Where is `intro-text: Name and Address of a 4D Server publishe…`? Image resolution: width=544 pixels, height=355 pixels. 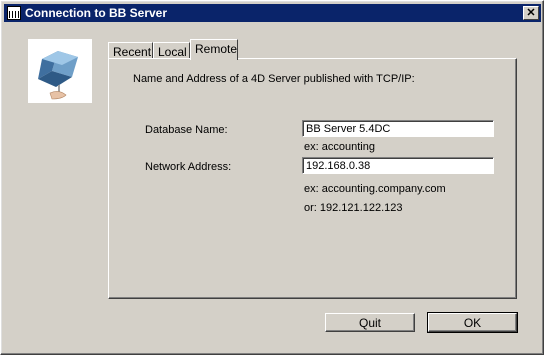 intro-text: Name and Address of a 4D Server publishe… is located at coordinates (274, 79).